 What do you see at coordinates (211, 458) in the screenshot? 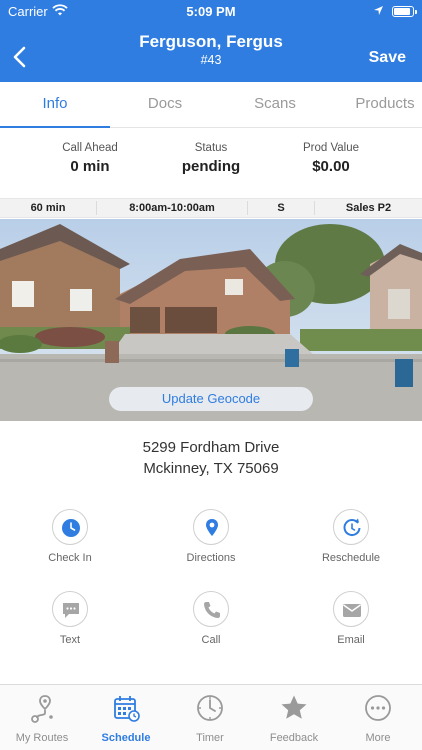
I see `address-block: 5299 Fordham Drive Mckinney, TX 75069` at bounding box center [211, 458].